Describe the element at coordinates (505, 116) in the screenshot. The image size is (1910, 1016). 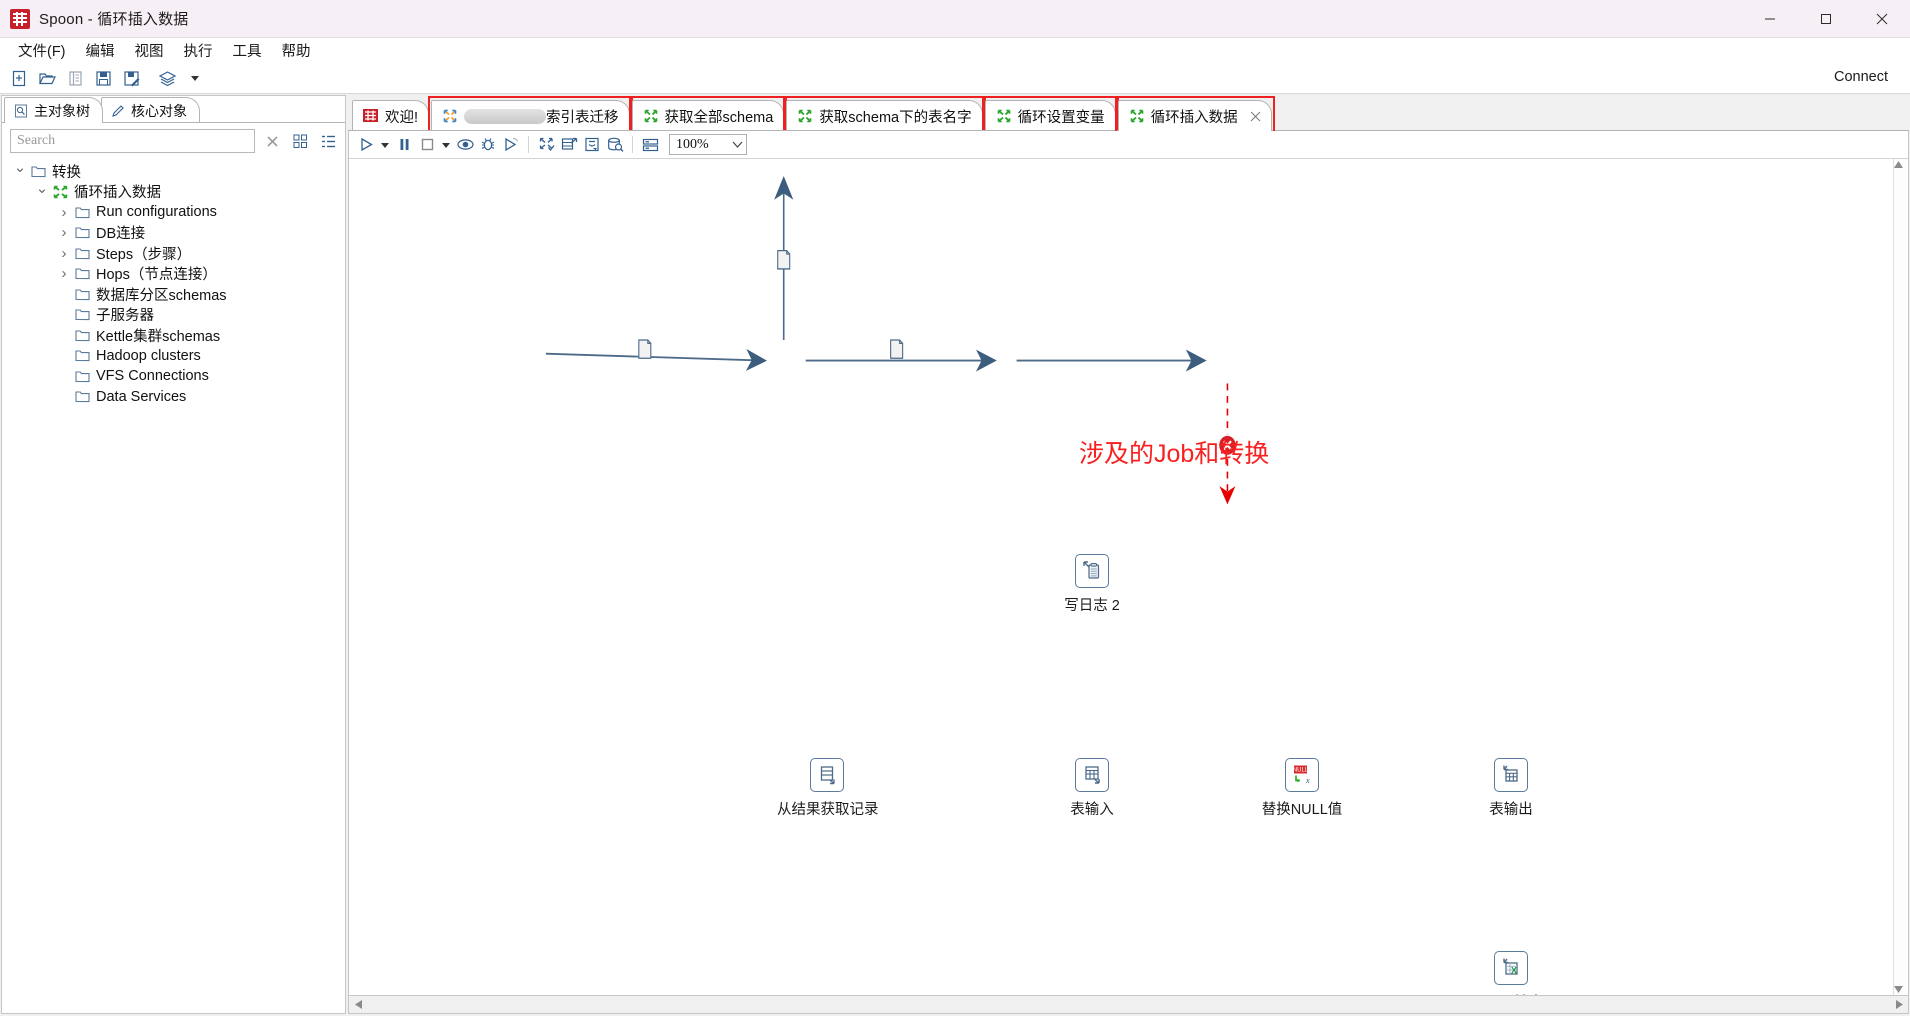
I see `redacted-tab-text` at that location.